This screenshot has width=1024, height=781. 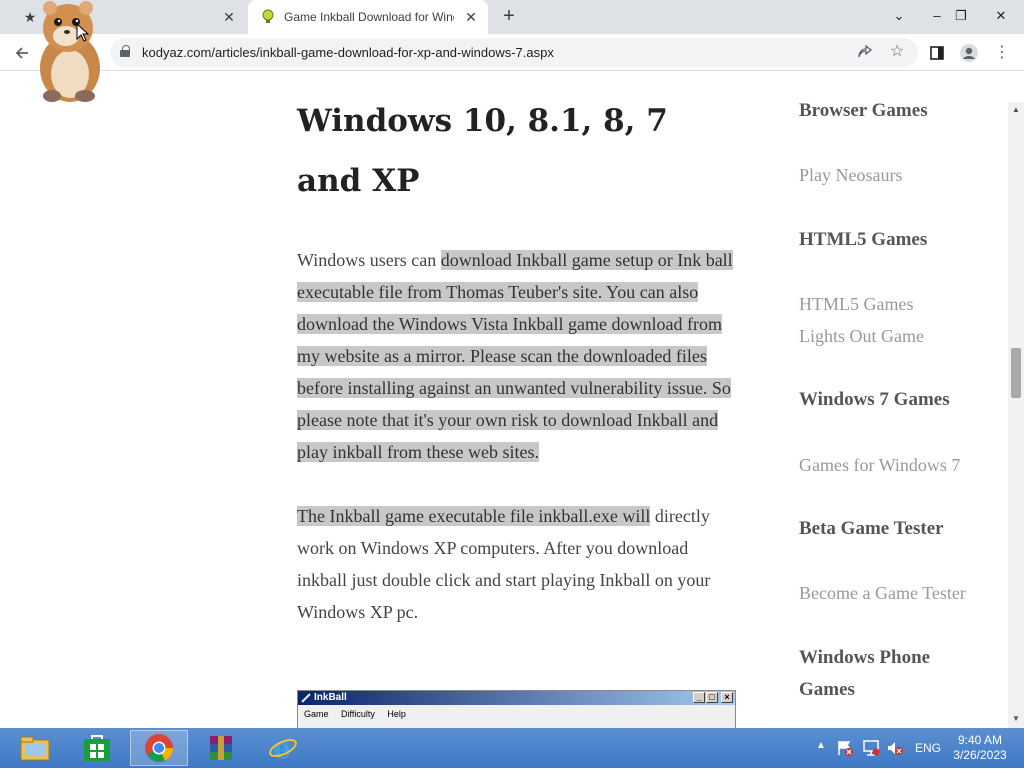 What do you see at coordinates (895, 759) in the screenshot?
I see `volume-muted-icon` at bounding box center [895, 759].